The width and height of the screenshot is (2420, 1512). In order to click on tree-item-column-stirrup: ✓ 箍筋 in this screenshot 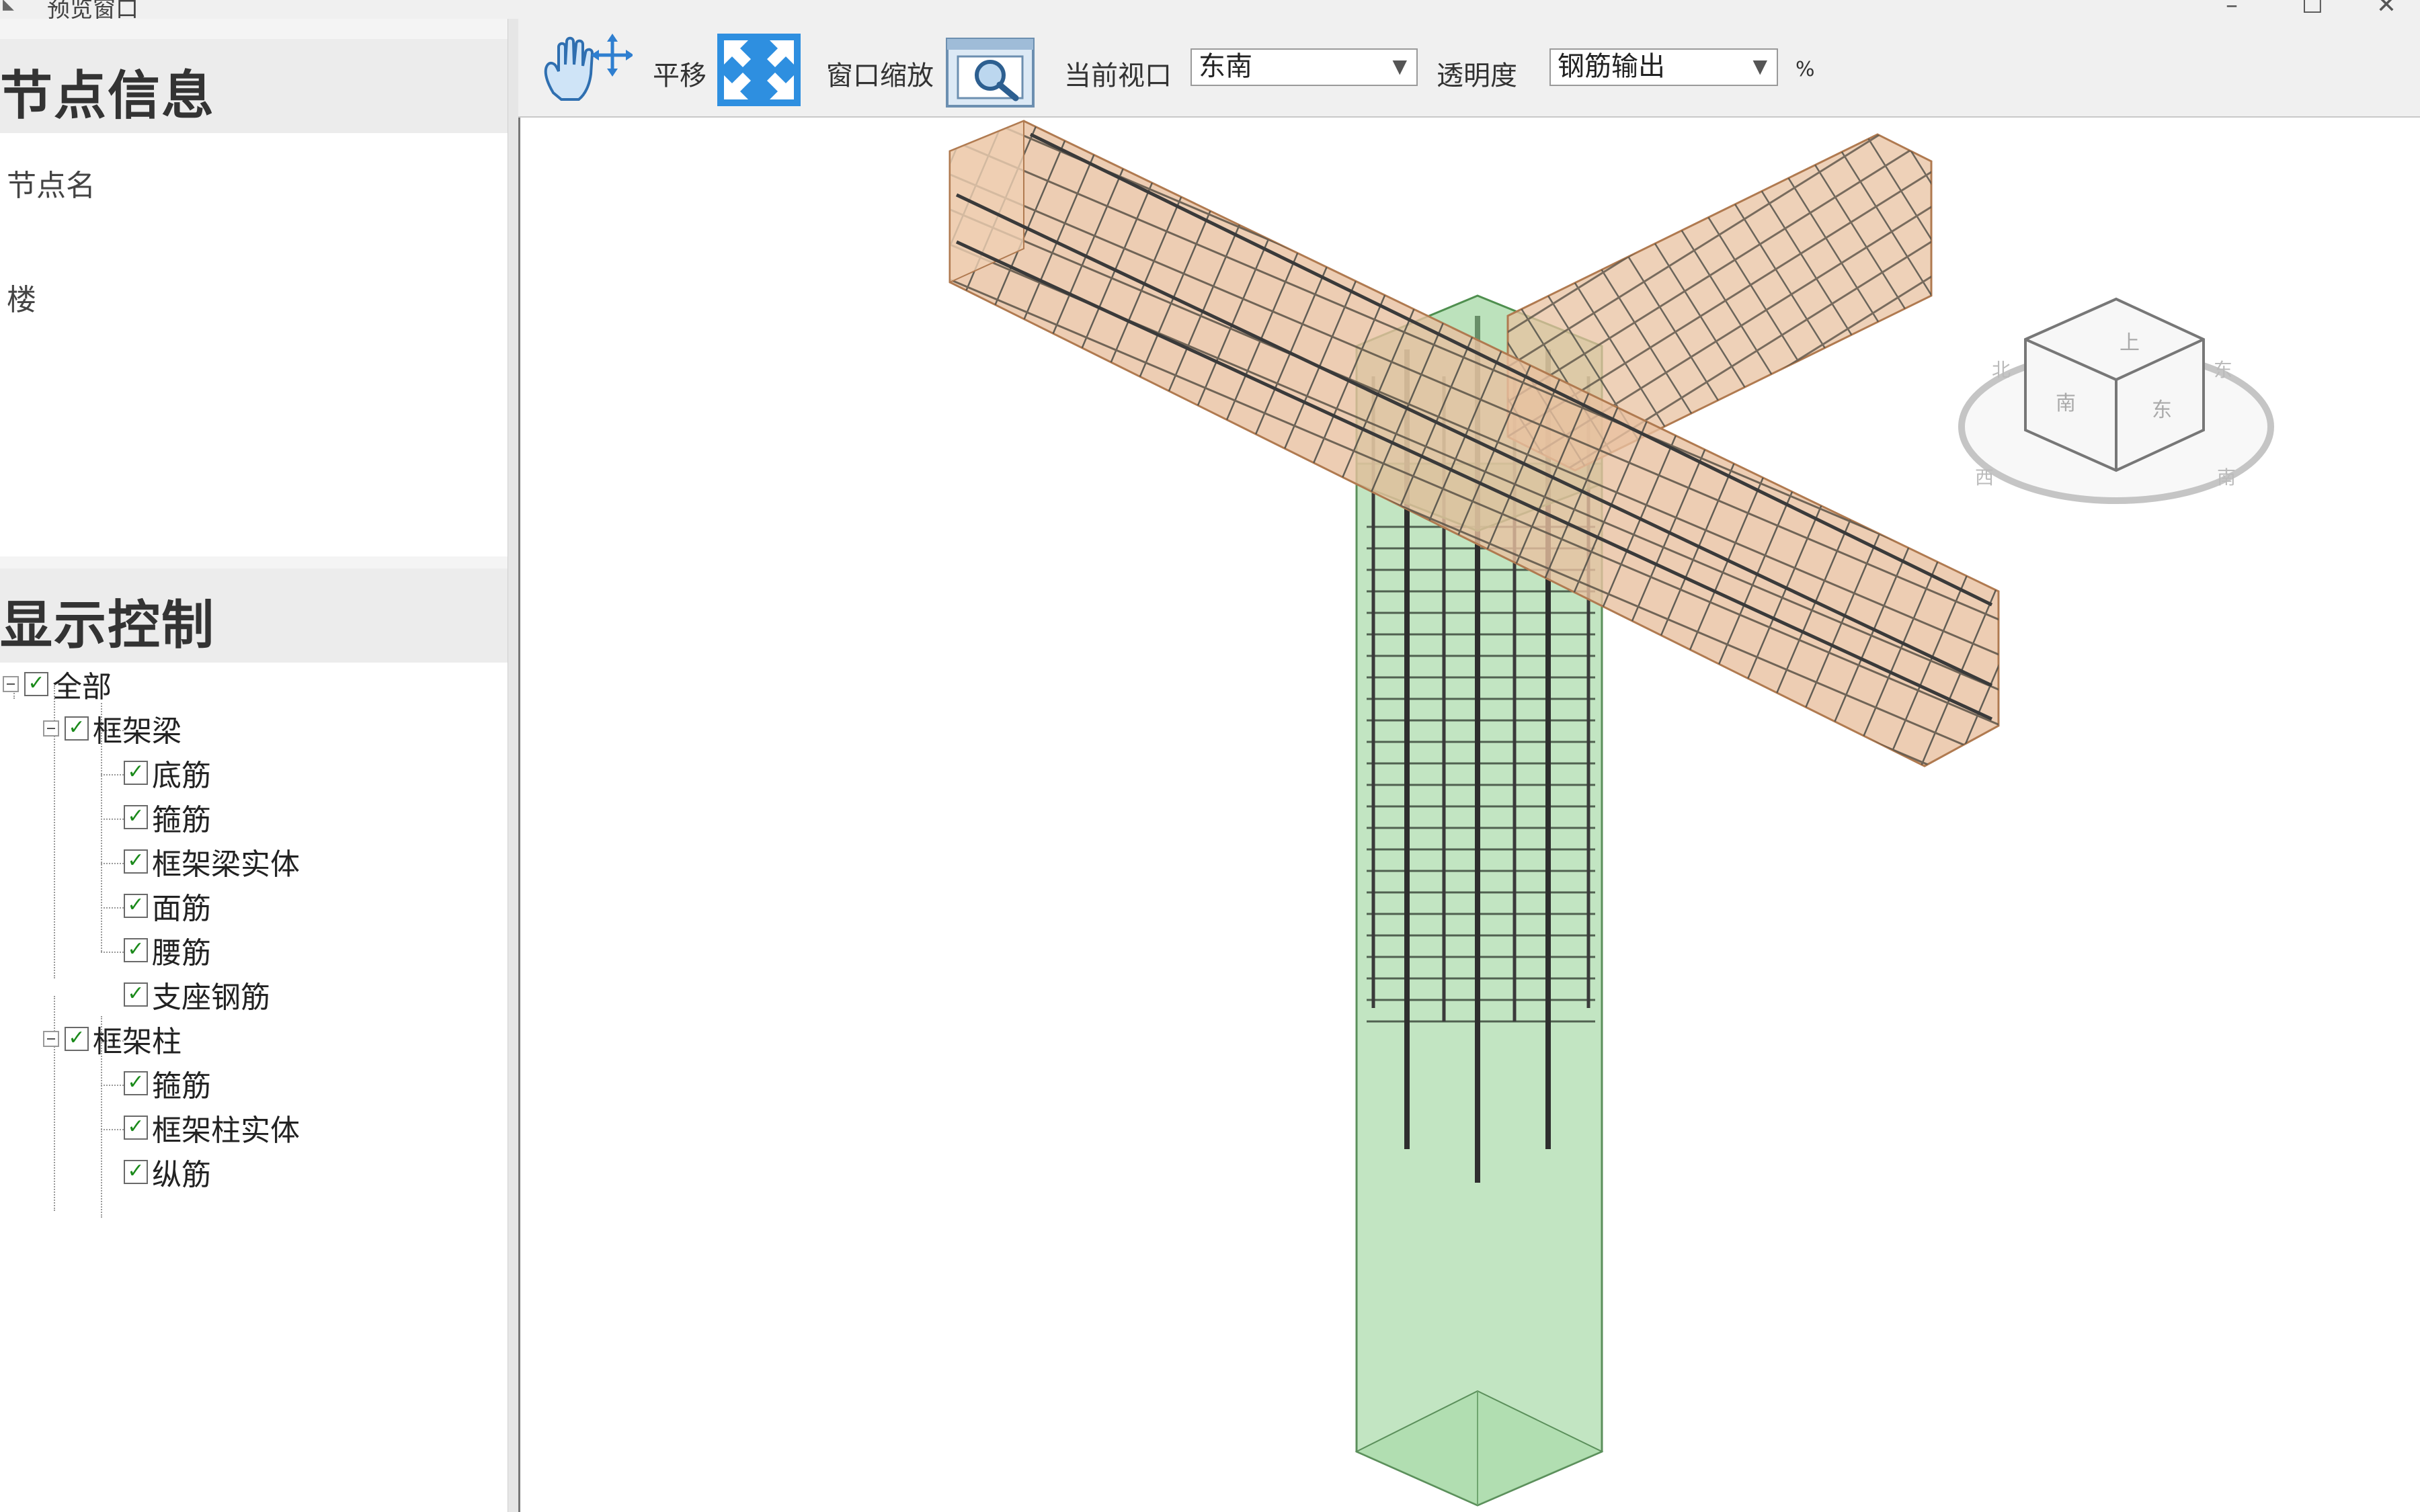, I will do `click(167, 1083)`.